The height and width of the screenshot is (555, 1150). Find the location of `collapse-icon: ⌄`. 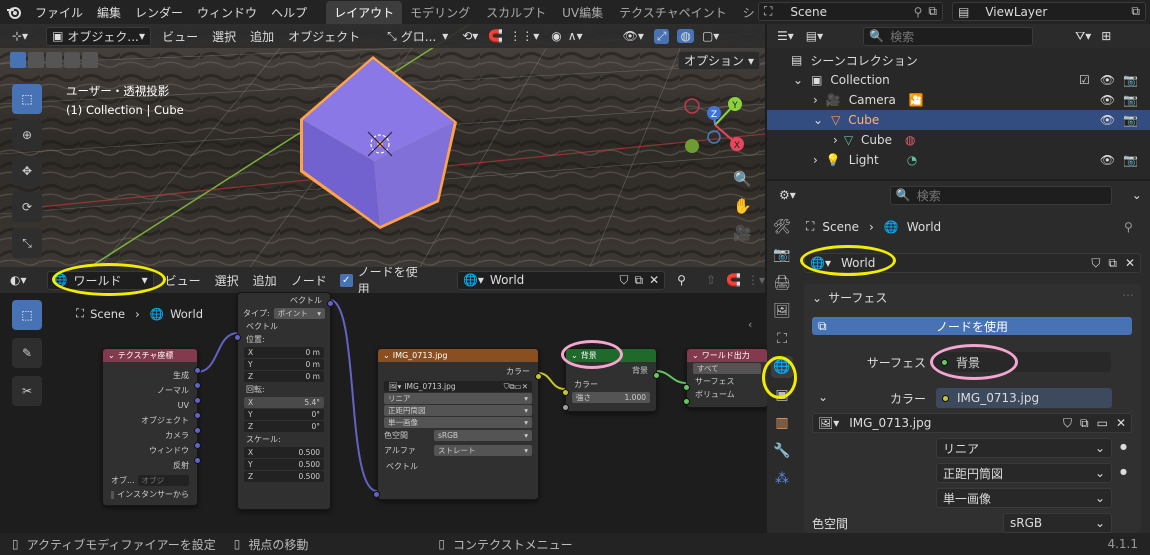

collapse-icon: ⌄ is located at coordinates (111, 355).